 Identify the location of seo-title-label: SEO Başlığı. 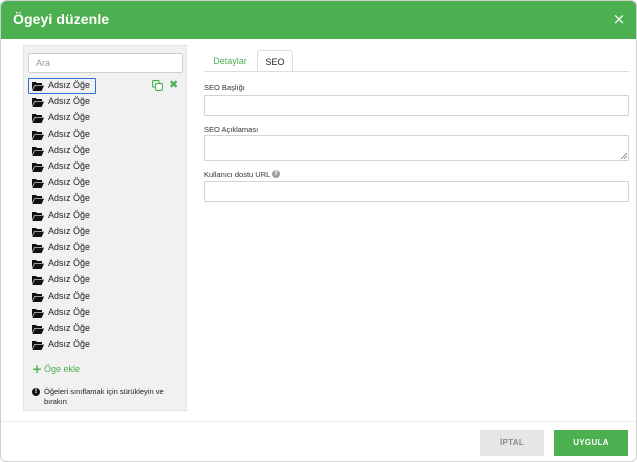
(224, 87).